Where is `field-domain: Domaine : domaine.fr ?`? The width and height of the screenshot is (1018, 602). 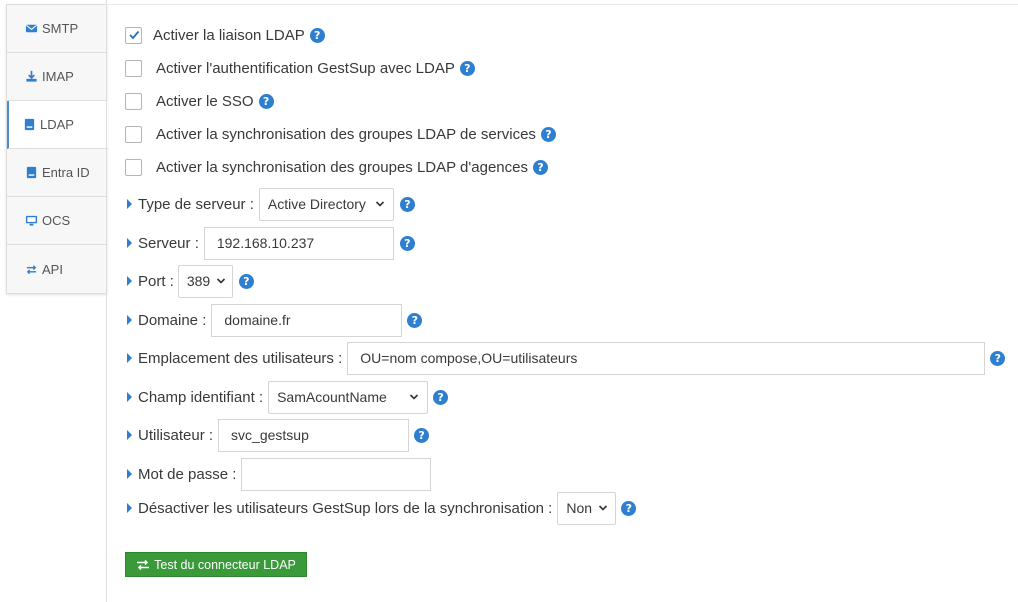
field-domain: Domaine : domaine.fr ? is located at coordinates (264, 320).